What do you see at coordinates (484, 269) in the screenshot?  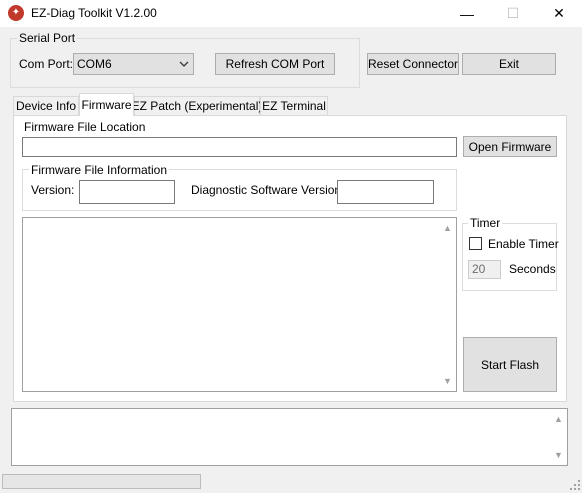 I see `timer-seconds-input: 20` at bounding box center [484, 269].